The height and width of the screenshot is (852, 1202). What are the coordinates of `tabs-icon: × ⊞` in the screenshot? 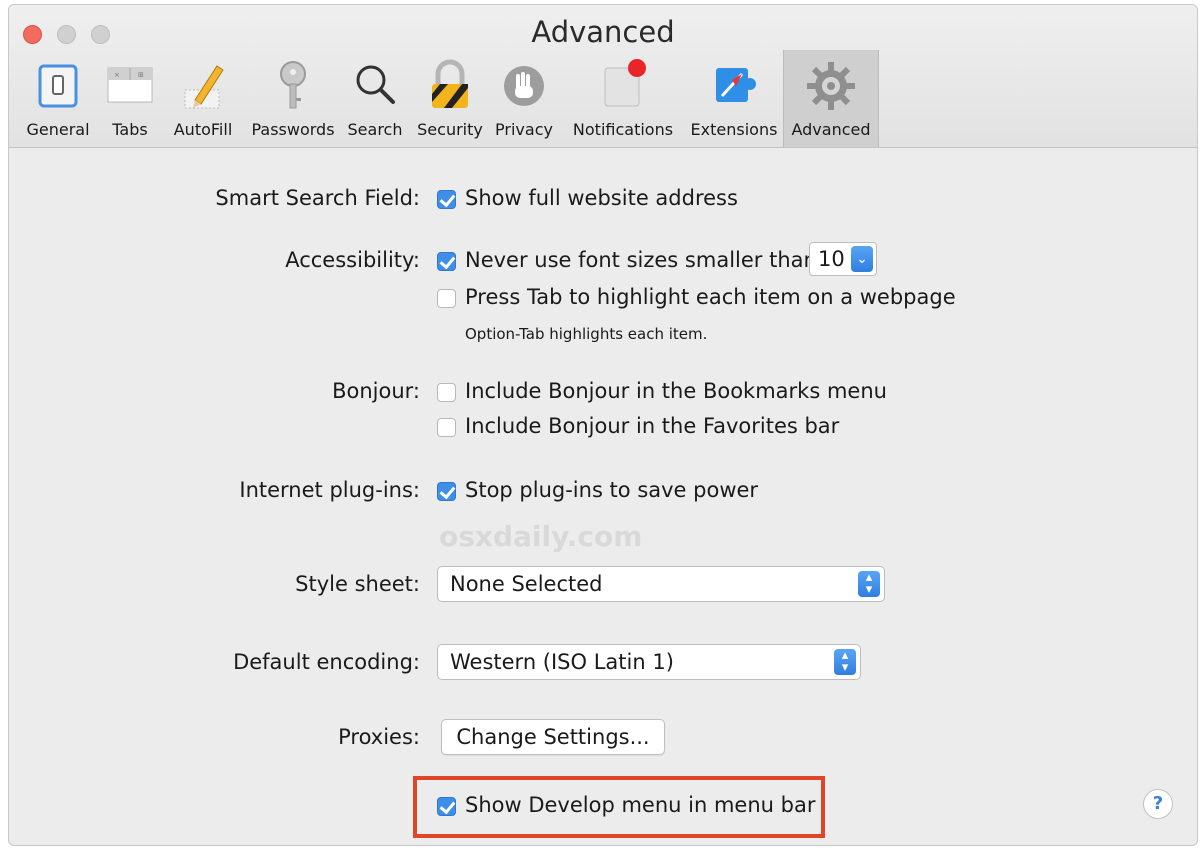 It's located at (130, 85).